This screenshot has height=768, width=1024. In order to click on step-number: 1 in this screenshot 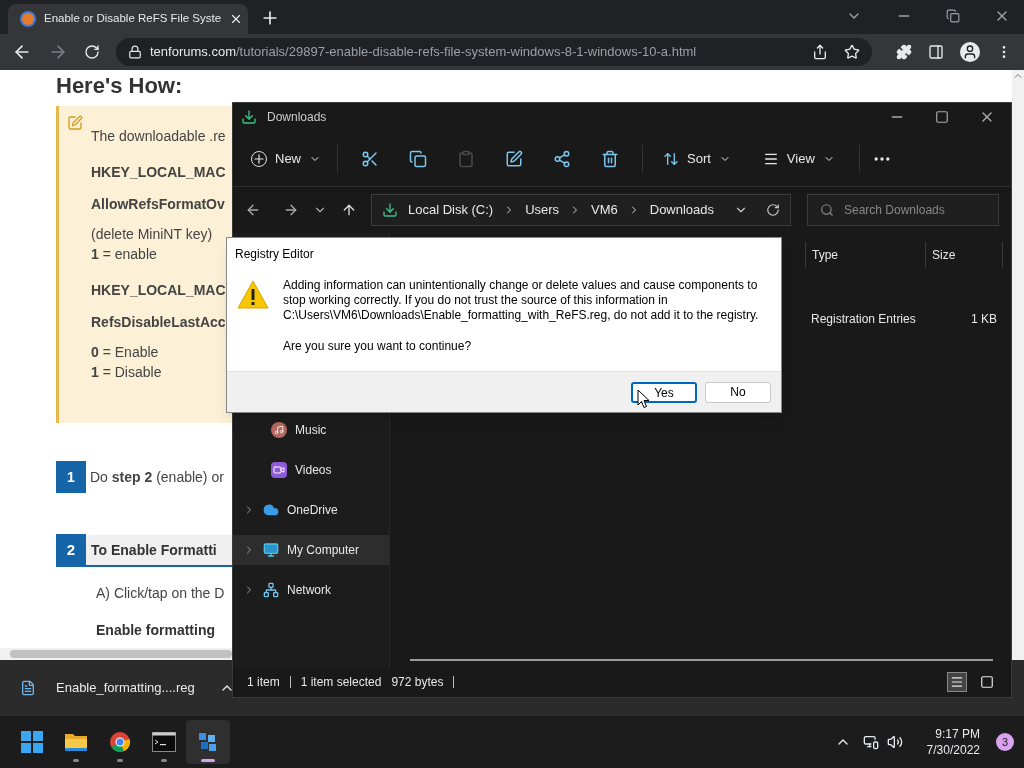, I will do `click(71, 477)`.